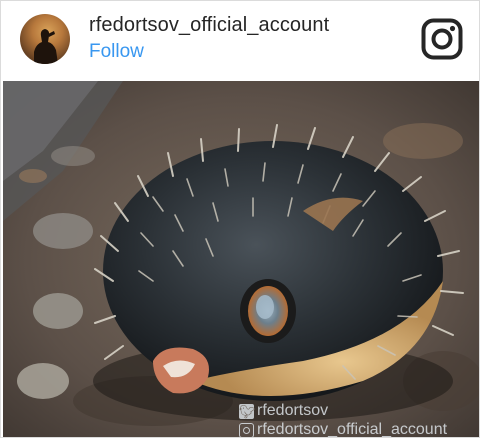 This screenshot has width=480, height=438. I want to click on watermark-instagram-handle: rfedortsov_official_account, so click(352, 429).